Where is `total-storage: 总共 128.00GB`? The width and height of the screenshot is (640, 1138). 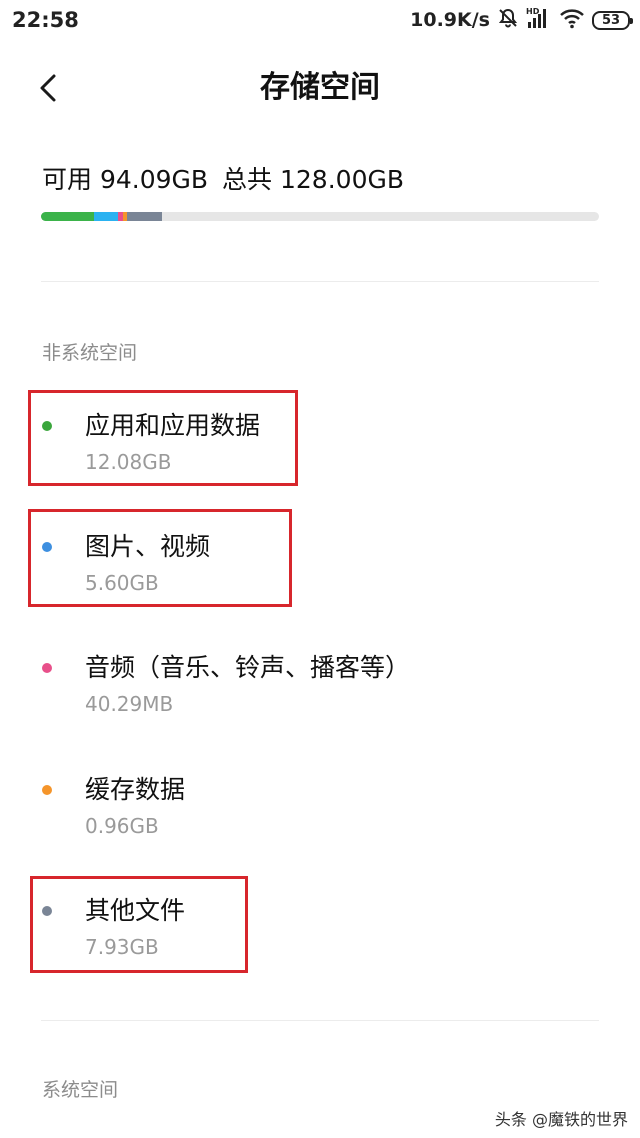
total-storage: 总共 128.00GB is located at coordinates (313, 179).